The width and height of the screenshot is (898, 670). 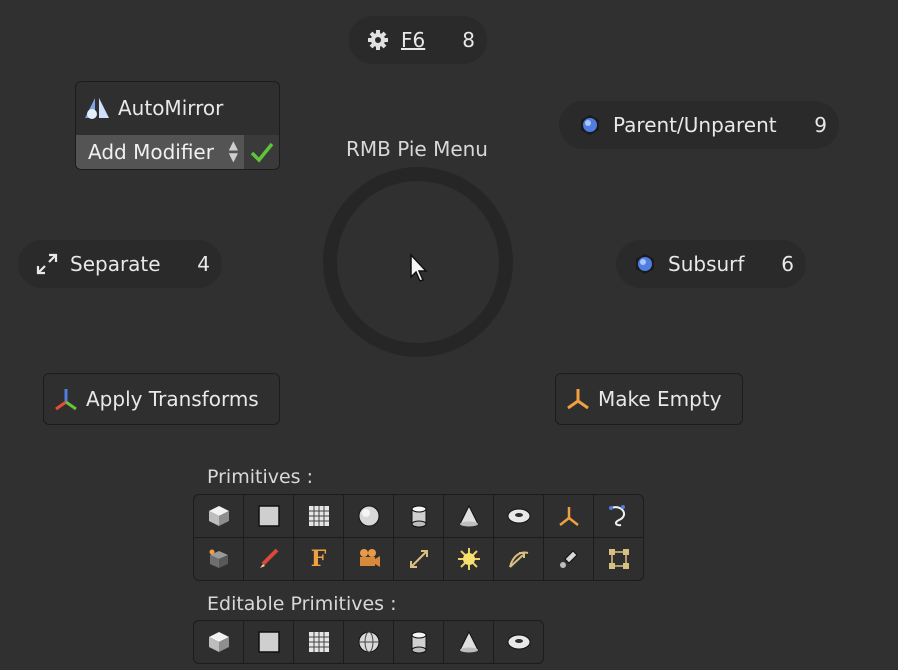 What do you see at coordinates (318, 559) in the screenshot?
I see `text-icon: F` at bounding box center [318, 559].